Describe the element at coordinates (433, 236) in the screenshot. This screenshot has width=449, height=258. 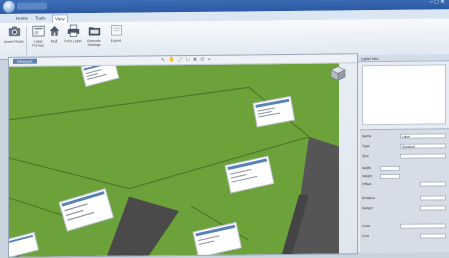
I see `prop-font-field` at that location.